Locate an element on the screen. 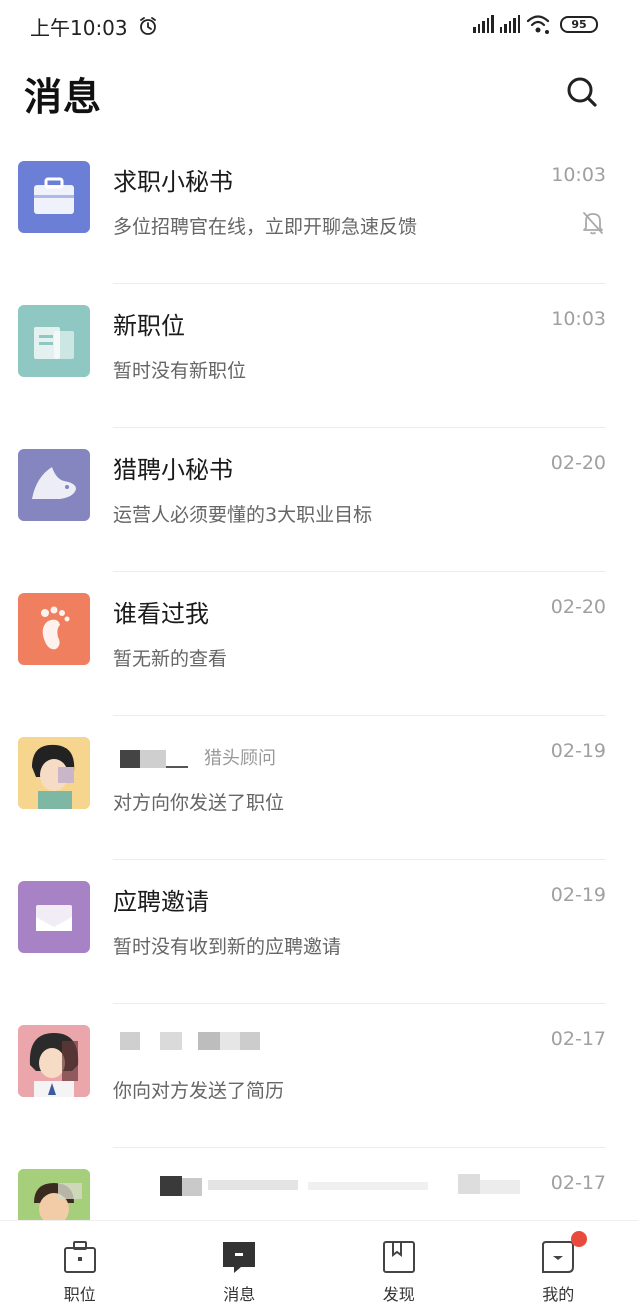 The image size is (638, 1312). tab-label: 消息 is located at coordinates (239, 1294).